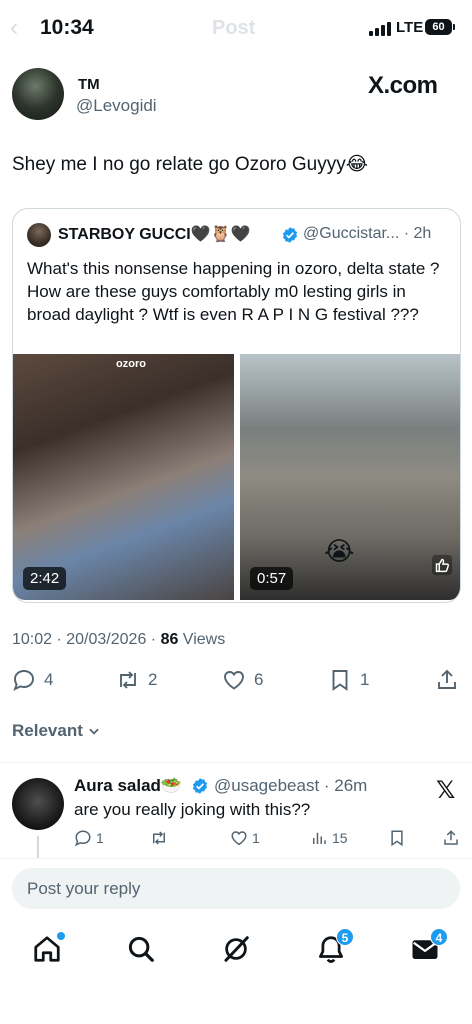 This screenshot has width=472, height=1024. I want to click on views-chart-icon, so click(319, 838).